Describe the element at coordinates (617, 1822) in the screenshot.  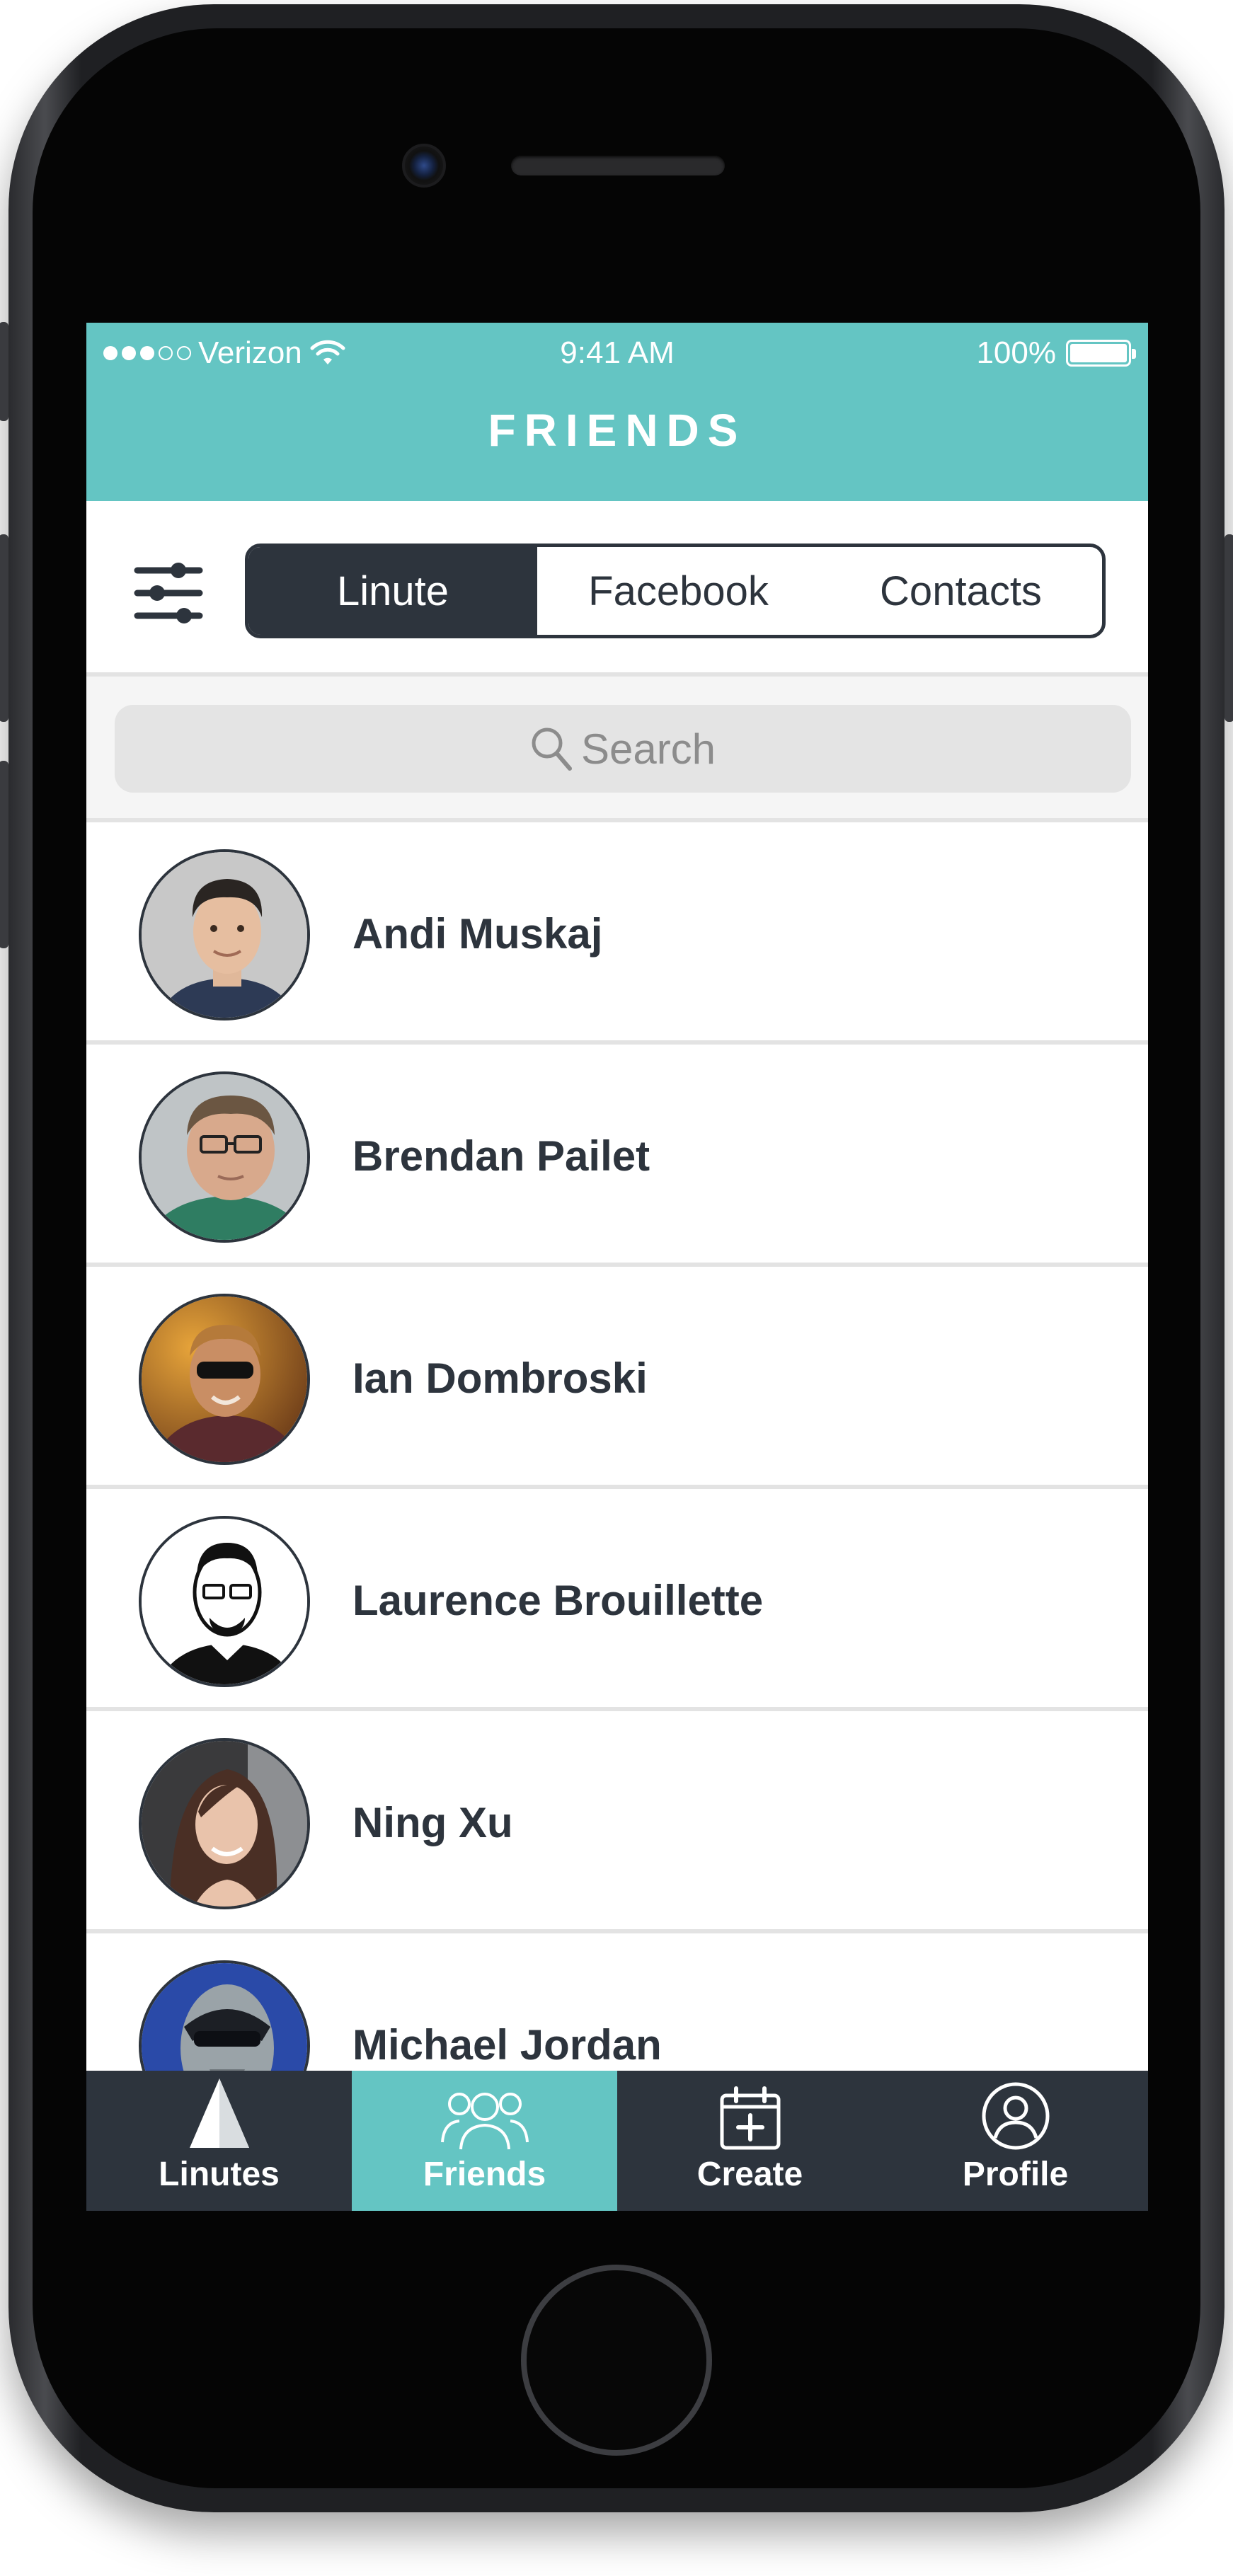
I see `list-item: Ning Xu` at that location.